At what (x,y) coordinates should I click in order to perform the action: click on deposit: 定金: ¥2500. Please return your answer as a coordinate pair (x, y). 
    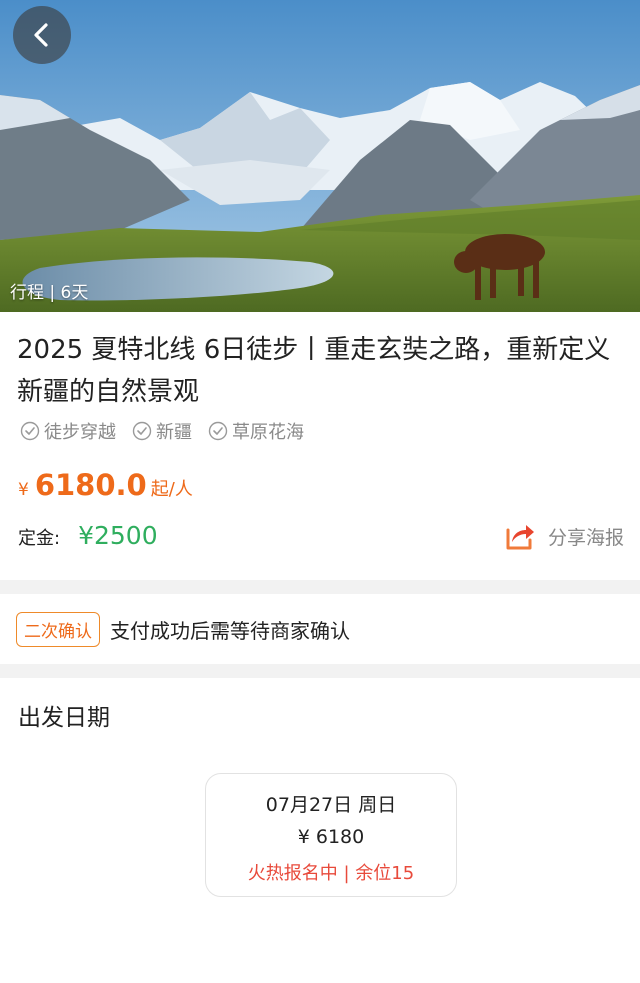
    Looking at the image, I should click on (88, 535).